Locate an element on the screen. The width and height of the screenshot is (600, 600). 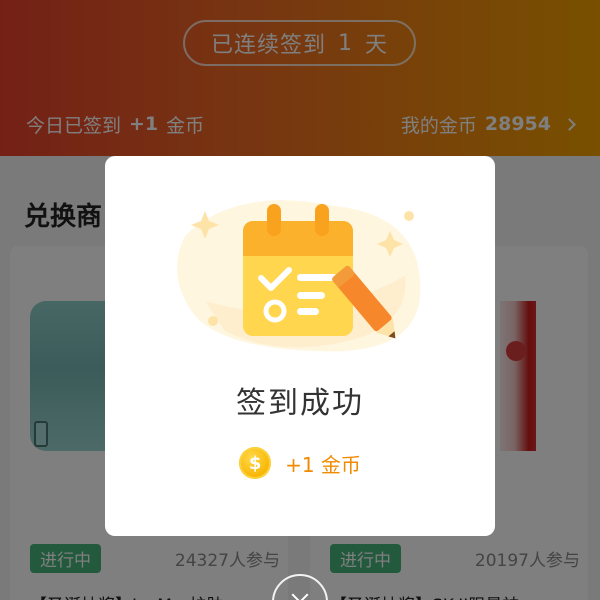
reward-text: +1 金币 is located at coordinates (323, 463).